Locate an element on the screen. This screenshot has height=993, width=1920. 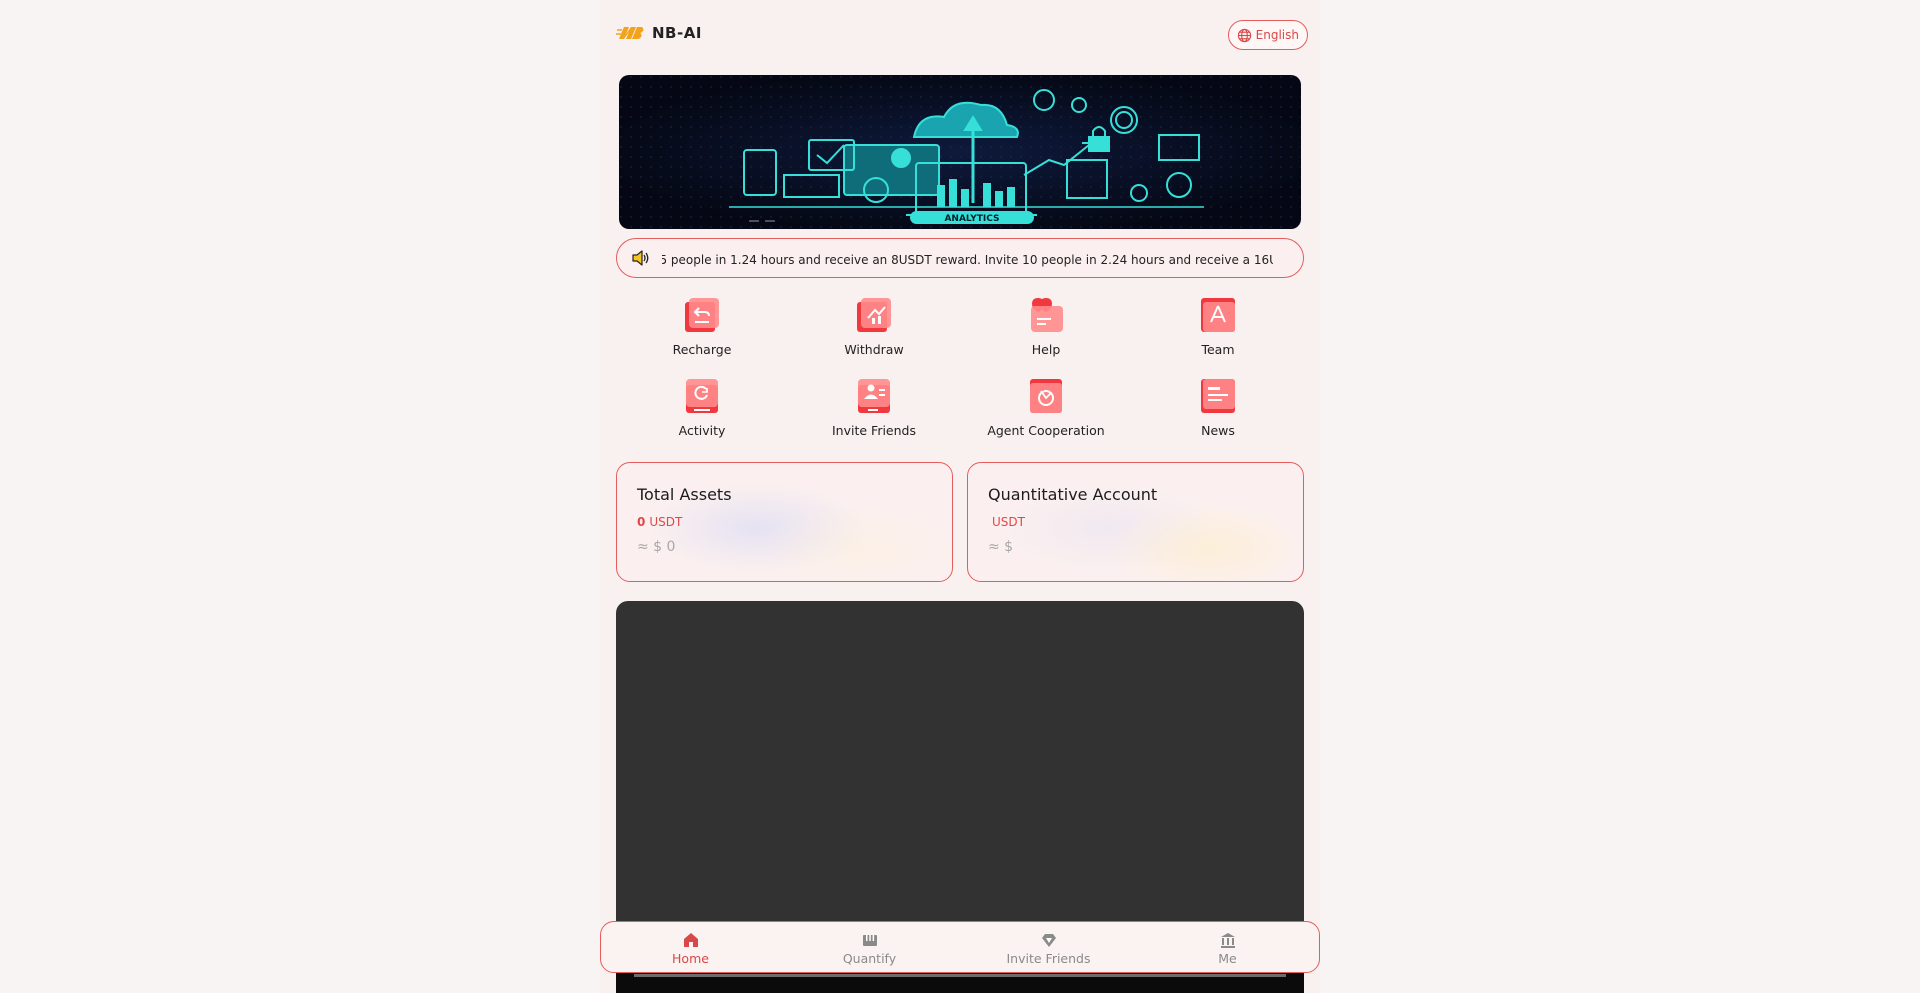
home-icon is located at coordinates (690, 940).